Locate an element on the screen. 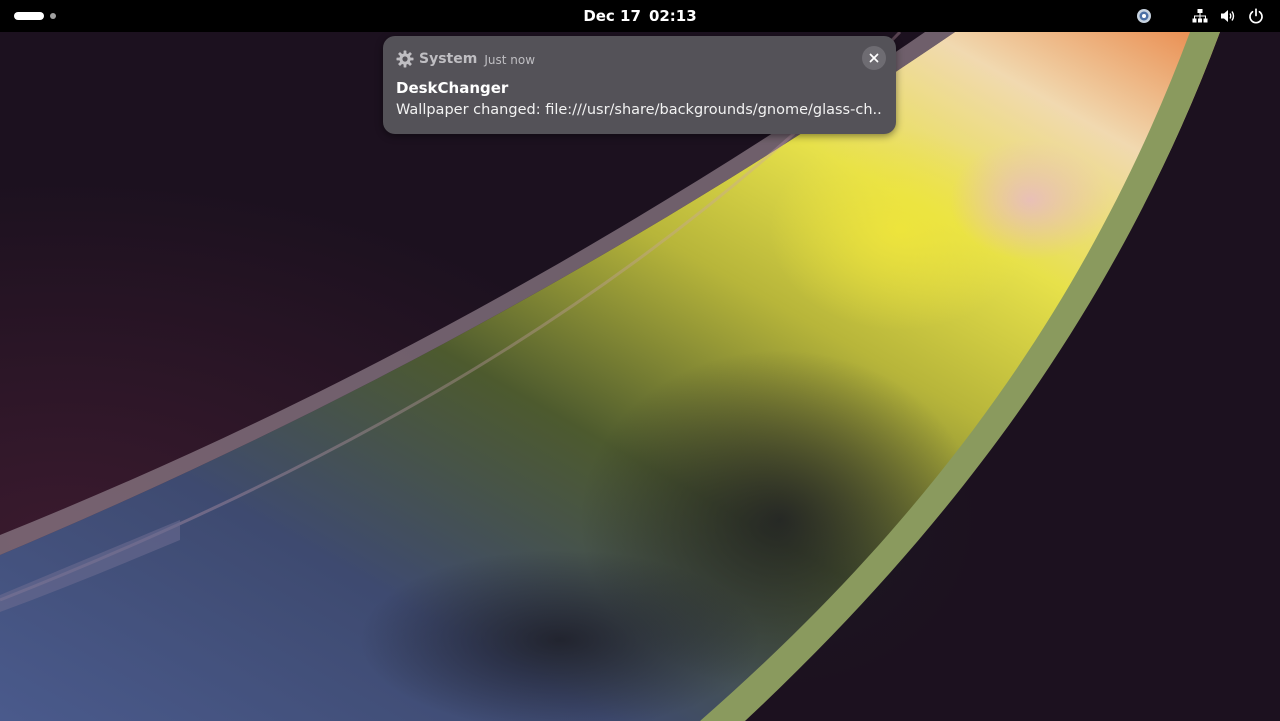 Image resolution: width=1280 pixels, height=721 pixels. network-wired-icon is located at coordinates (1200, 16).